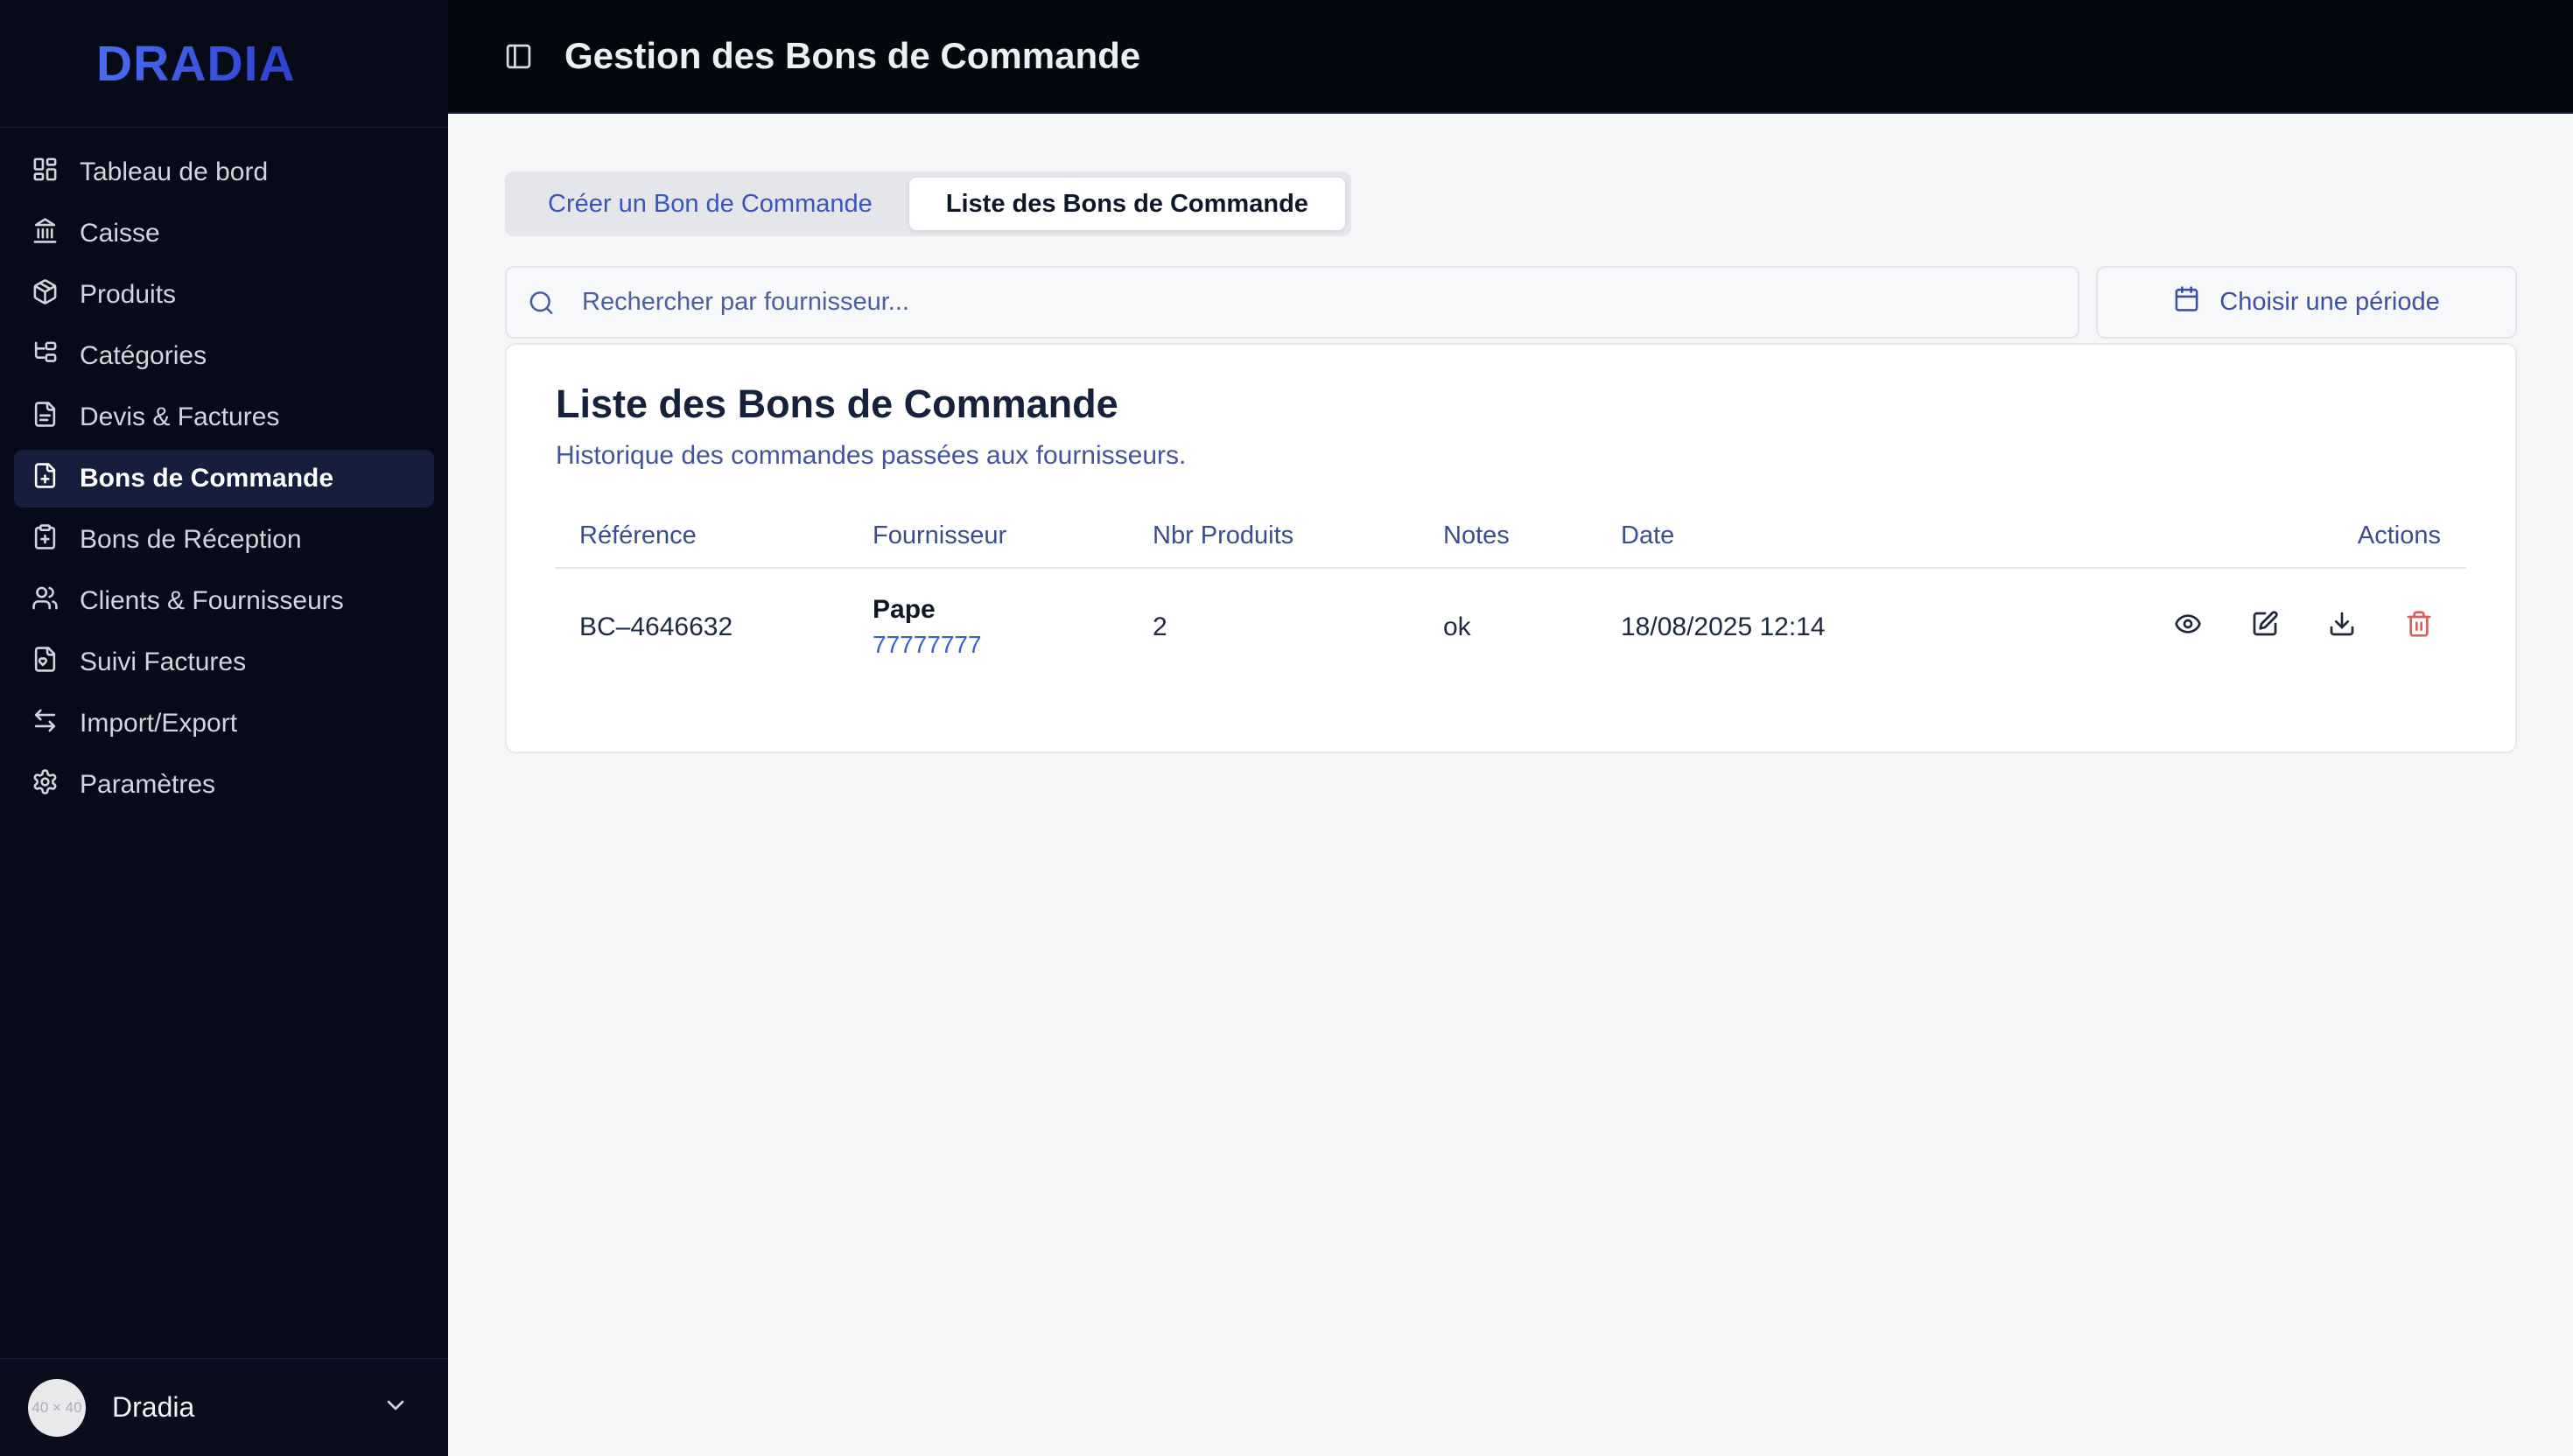 This screenshot has width=2573, height=1456. Describe the element at coordinates (852, 55) in the screenshot. I see `page-title: Gestion des Bons de Commande` at that location.